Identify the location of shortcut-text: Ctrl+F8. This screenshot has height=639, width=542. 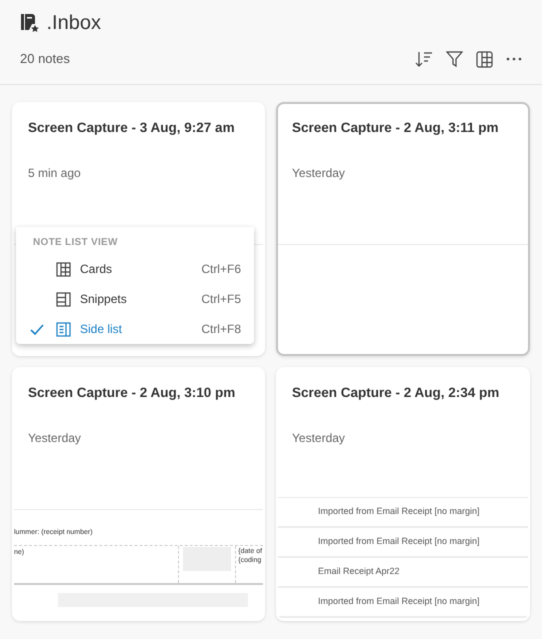
(221, 329).